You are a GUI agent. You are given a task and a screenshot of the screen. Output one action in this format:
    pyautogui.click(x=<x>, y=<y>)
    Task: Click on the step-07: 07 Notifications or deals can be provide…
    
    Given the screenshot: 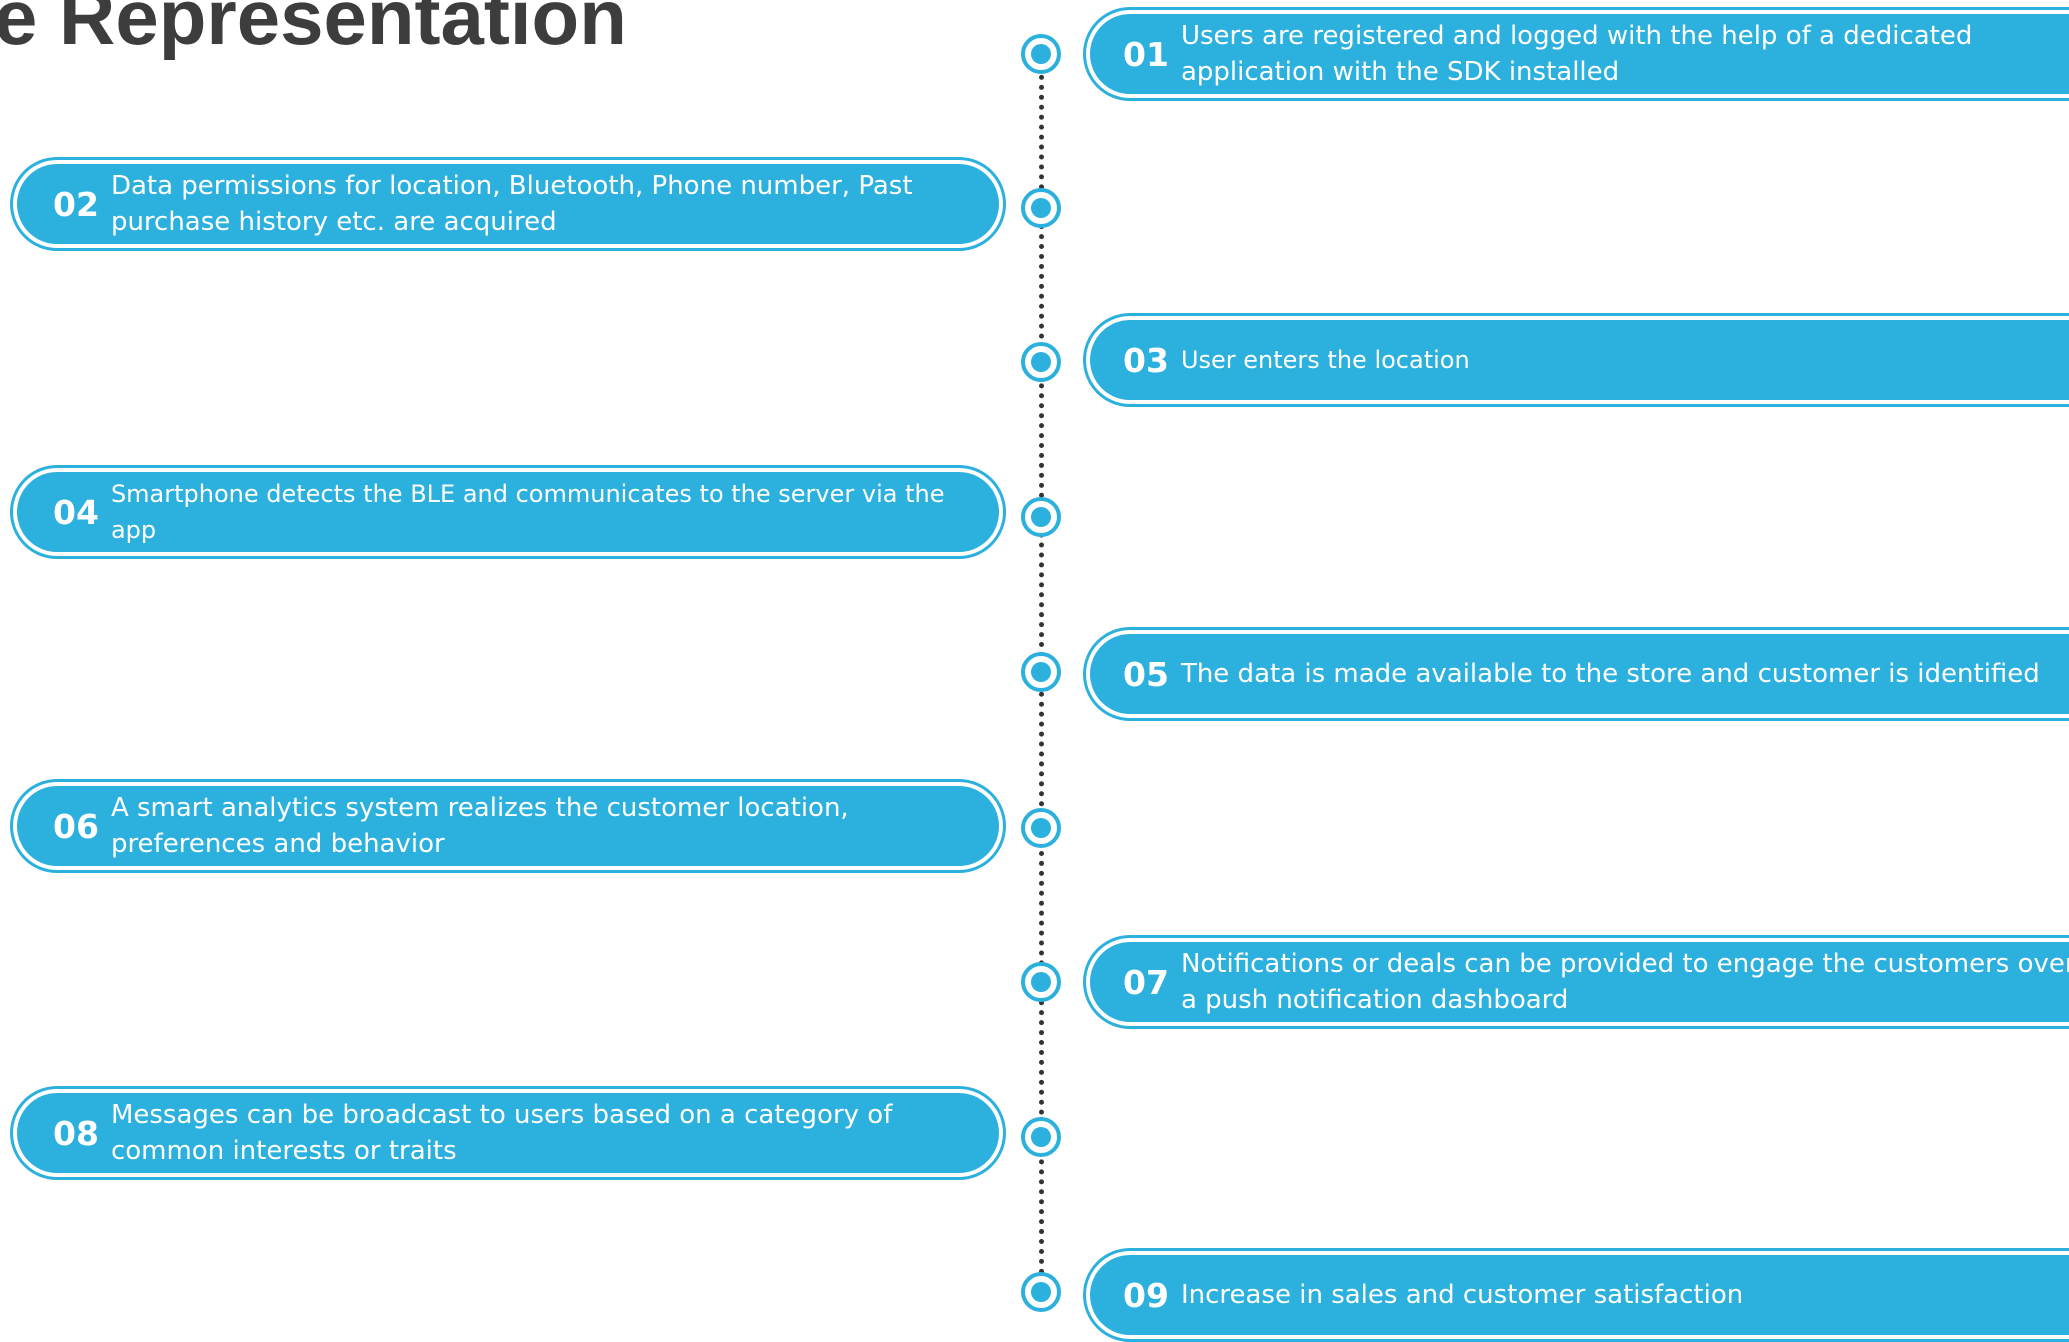 What is the action you would take?
    pyautogui.click(x=1576, y=982)
    